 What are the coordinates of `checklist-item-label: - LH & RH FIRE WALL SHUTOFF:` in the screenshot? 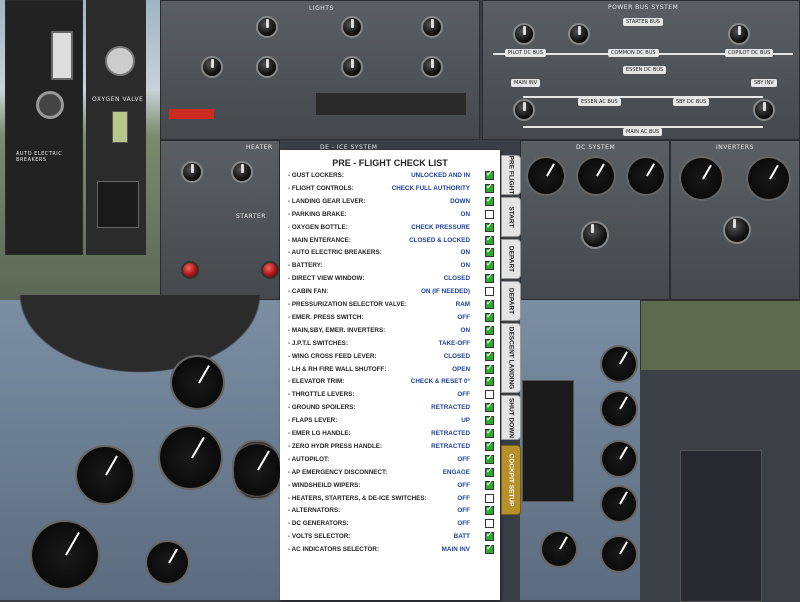 It's located at (337, 369).